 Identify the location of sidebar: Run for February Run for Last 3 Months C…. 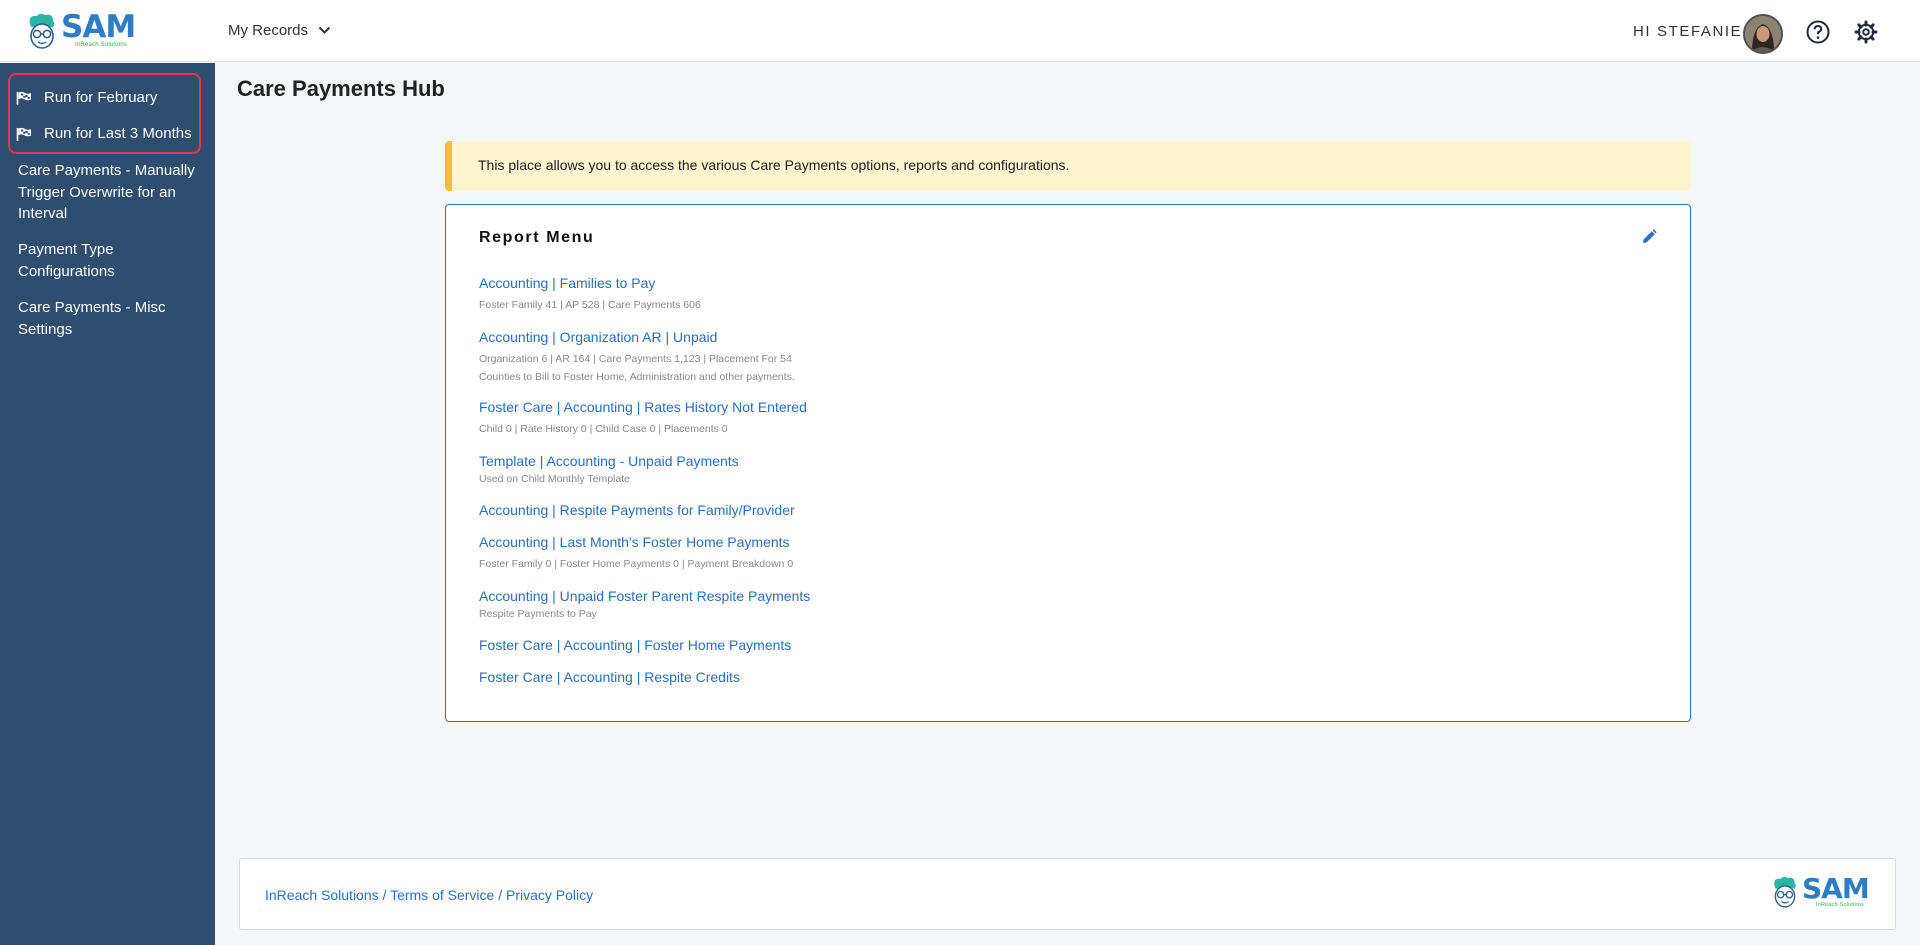
(107, 504).